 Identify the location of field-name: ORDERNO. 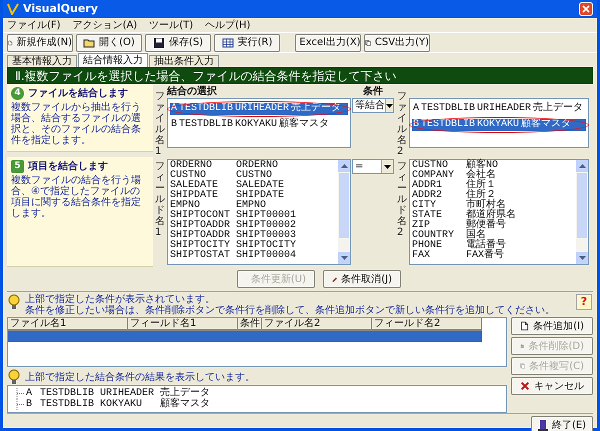
(203, 166).